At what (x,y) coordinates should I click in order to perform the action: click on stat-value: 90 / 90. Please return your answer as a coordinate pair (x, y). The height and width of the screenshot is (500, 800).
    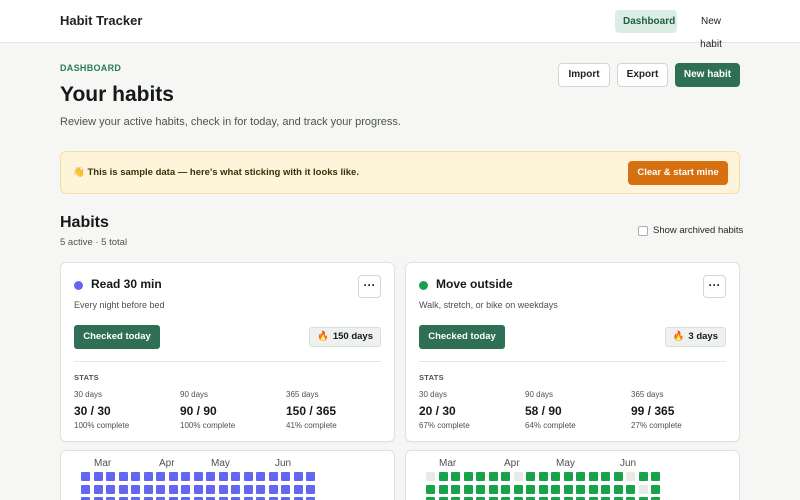
    Looking at the image, I should click on (198, 411).